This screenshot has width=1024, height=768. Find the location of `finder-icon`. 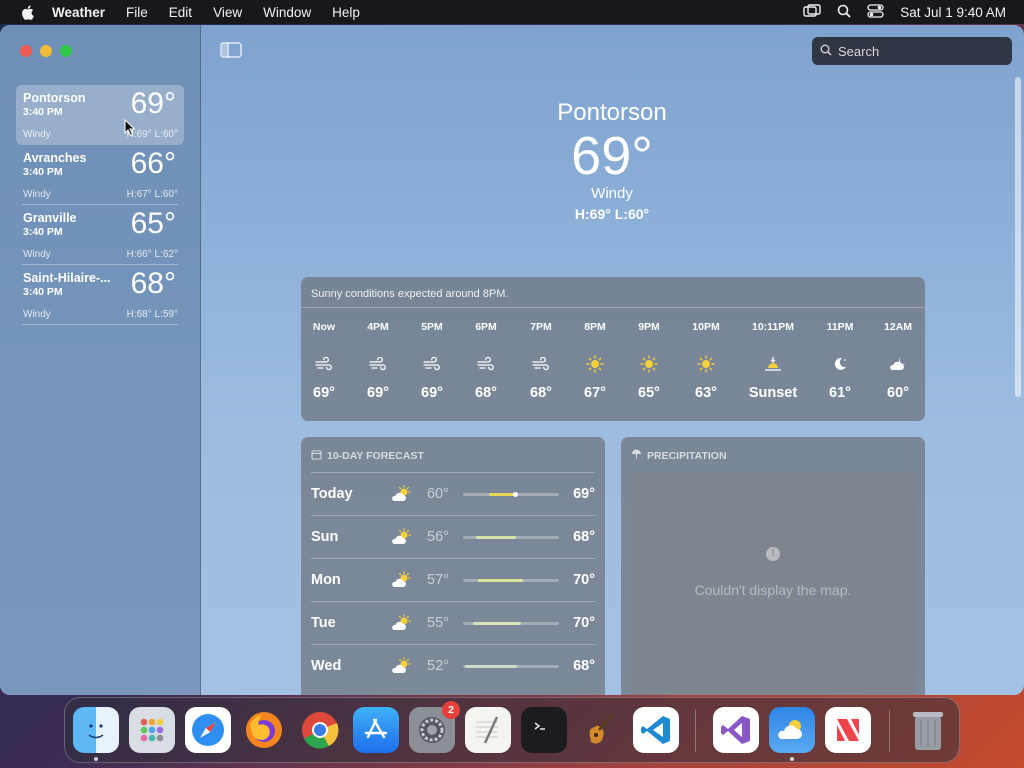

finder-icon is located at coordinates (96, 734).